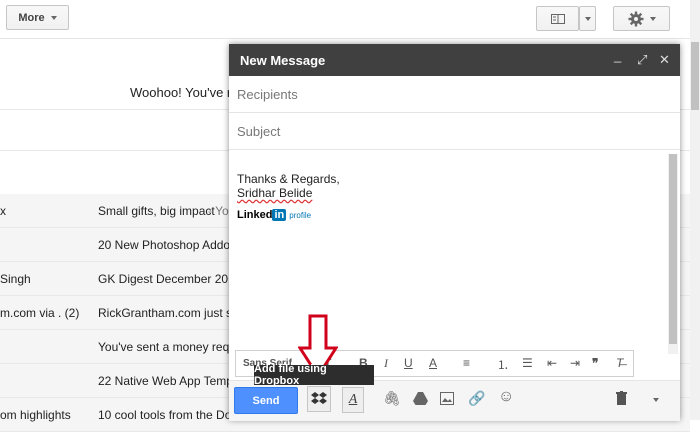 This screenshot has width=700, height=432. What do you see at coordinates (3, 211) in the screenshot?
I see `mail-sender: x` at bounding box center [3, 211].